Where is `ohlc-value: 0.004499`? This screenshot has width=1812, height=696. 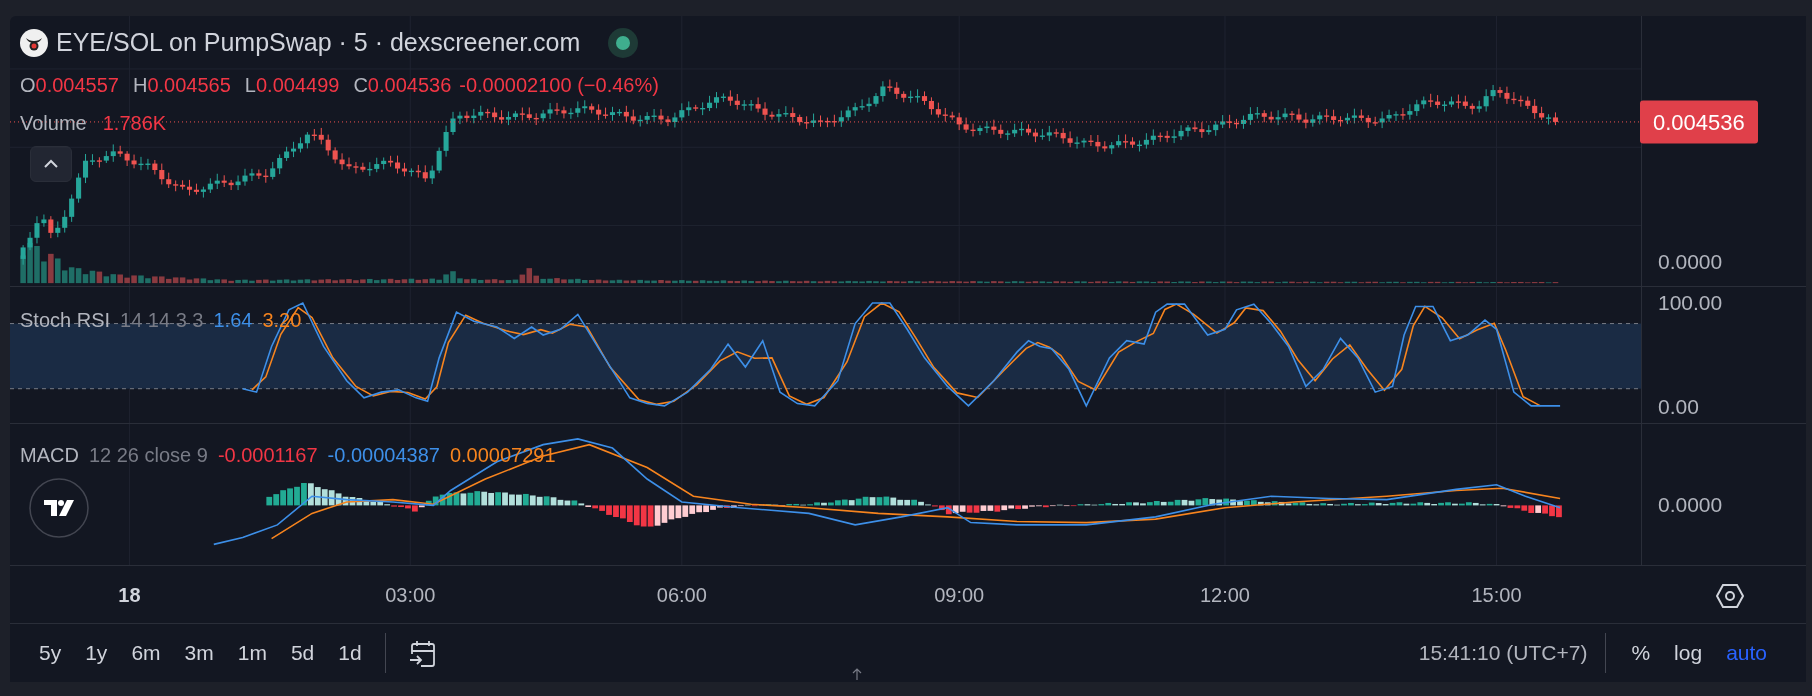
ohlc-value: 0.004499 is located at coordinates (298, 85).